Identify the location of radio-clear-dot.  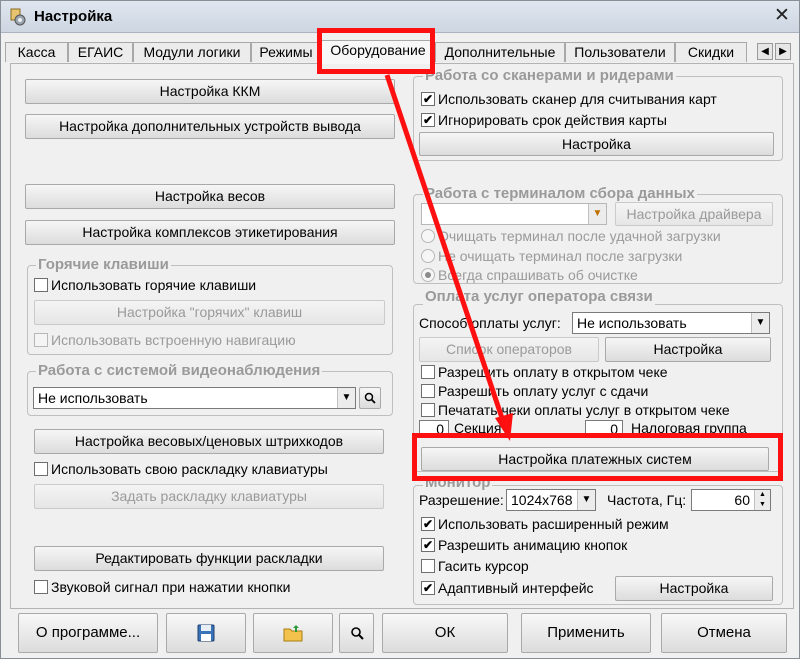
(428, 236).